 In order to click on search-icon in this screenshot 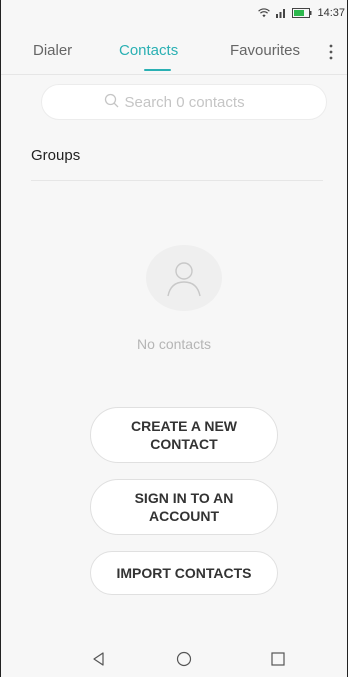, I will do `click(111, 102)`.